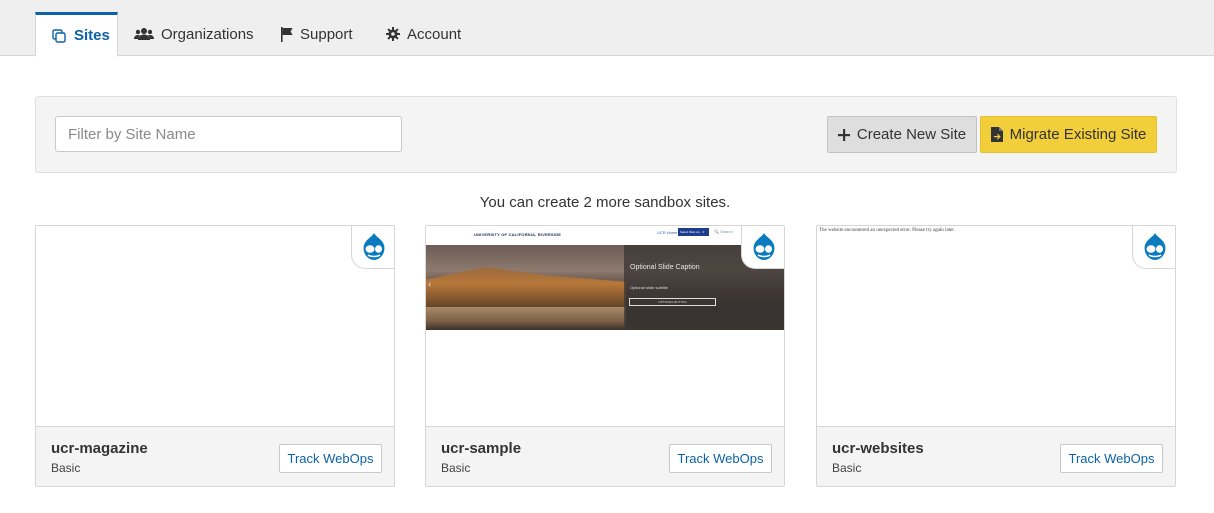 This screenshot has height=513, width=1214. I want to click on preview-links: UCR Home, so click(667, 232).